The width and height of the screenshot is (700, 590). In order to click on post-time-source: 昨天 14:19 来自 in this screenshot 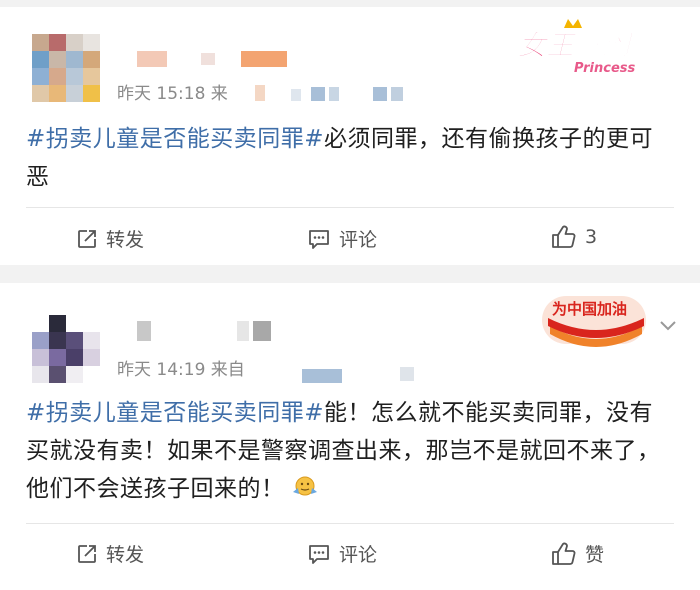, I will do `click(181, 370)`.